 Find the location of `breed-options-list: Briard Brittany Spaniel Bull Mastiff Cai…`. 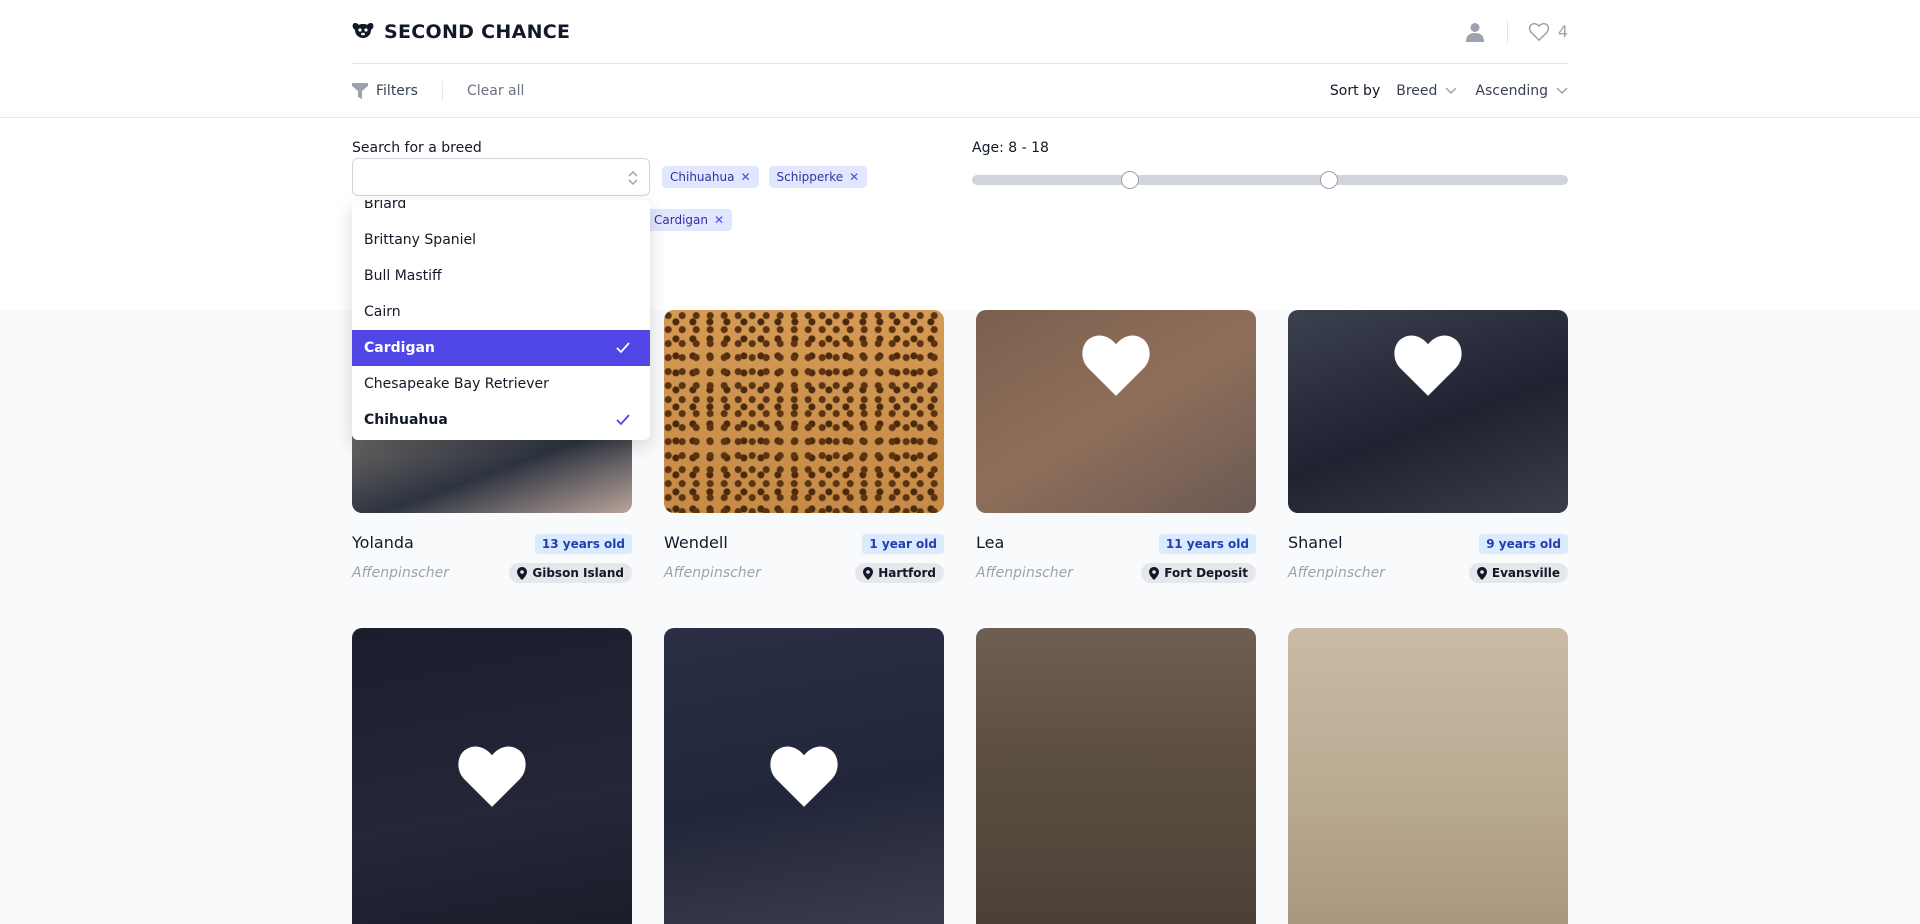

breed-options-list: Briard Brittany Spaniel Bull Mastiff Cai… is located at coordinates (501, 320).